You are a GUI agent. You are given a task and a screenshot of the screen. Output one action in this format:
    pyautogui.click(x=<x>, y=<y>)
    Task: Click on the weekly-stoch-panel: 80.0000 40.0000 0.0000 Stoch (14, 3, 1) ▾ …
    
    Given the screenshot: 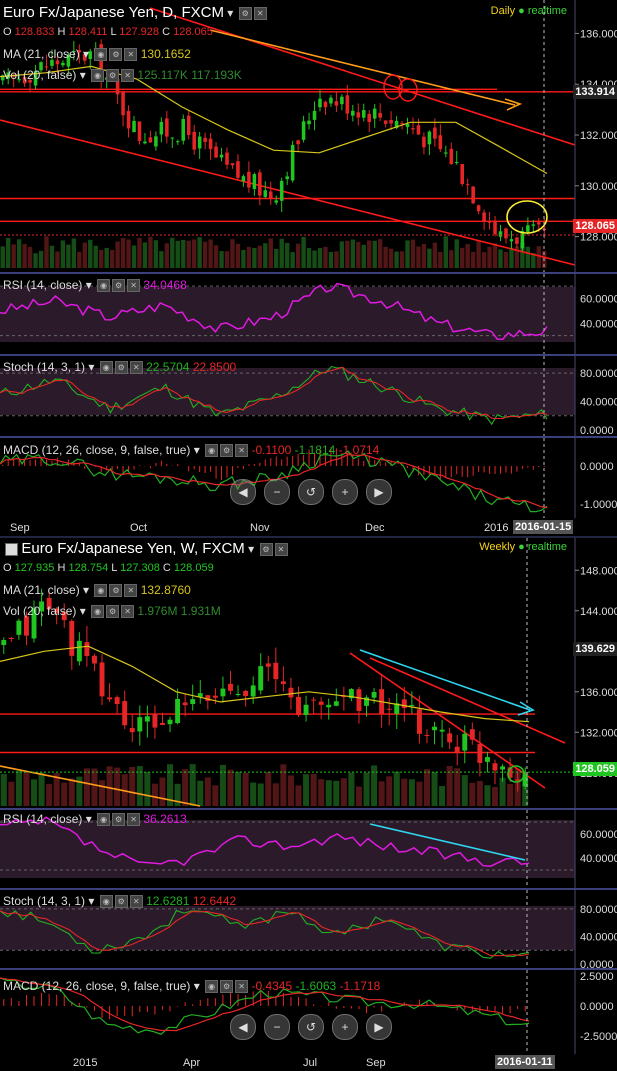 What is the action you would take?
    pyautogui.click(x=308, y=929)
    